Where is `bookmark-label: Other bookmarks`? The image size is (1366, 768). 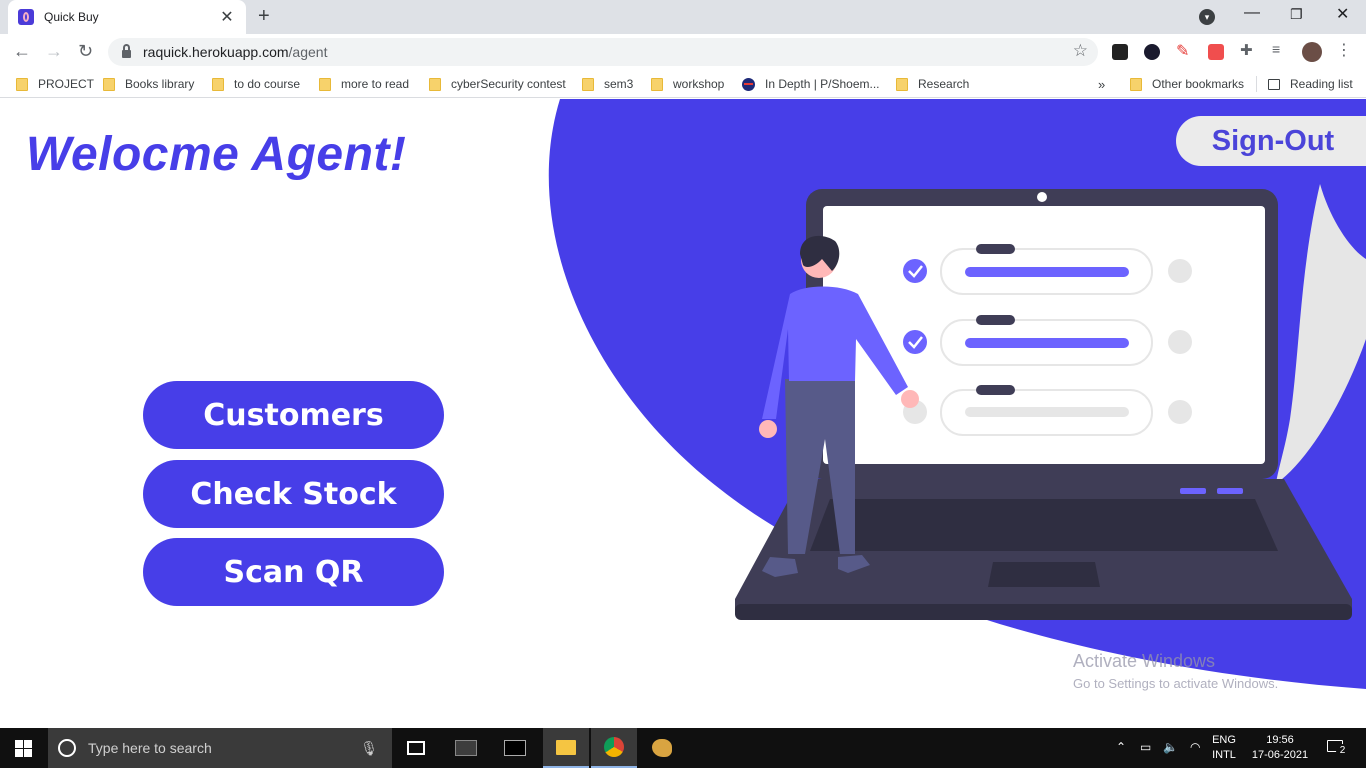
bookmark-label: Other bookmarks is located at coordinates (1198, 84).